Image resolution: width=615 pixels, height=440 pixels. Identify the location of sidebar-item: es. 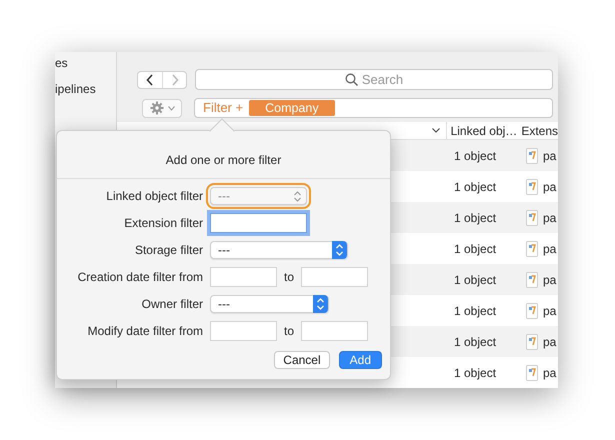
(85, 67).